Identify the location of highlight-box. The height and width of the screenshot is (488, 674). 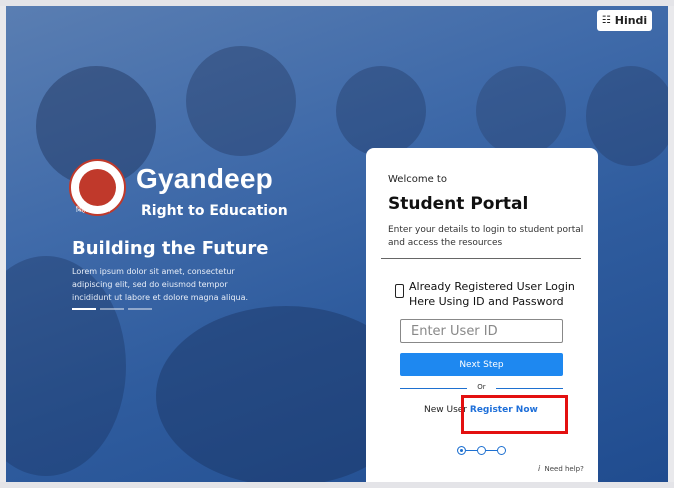
(514, 414).